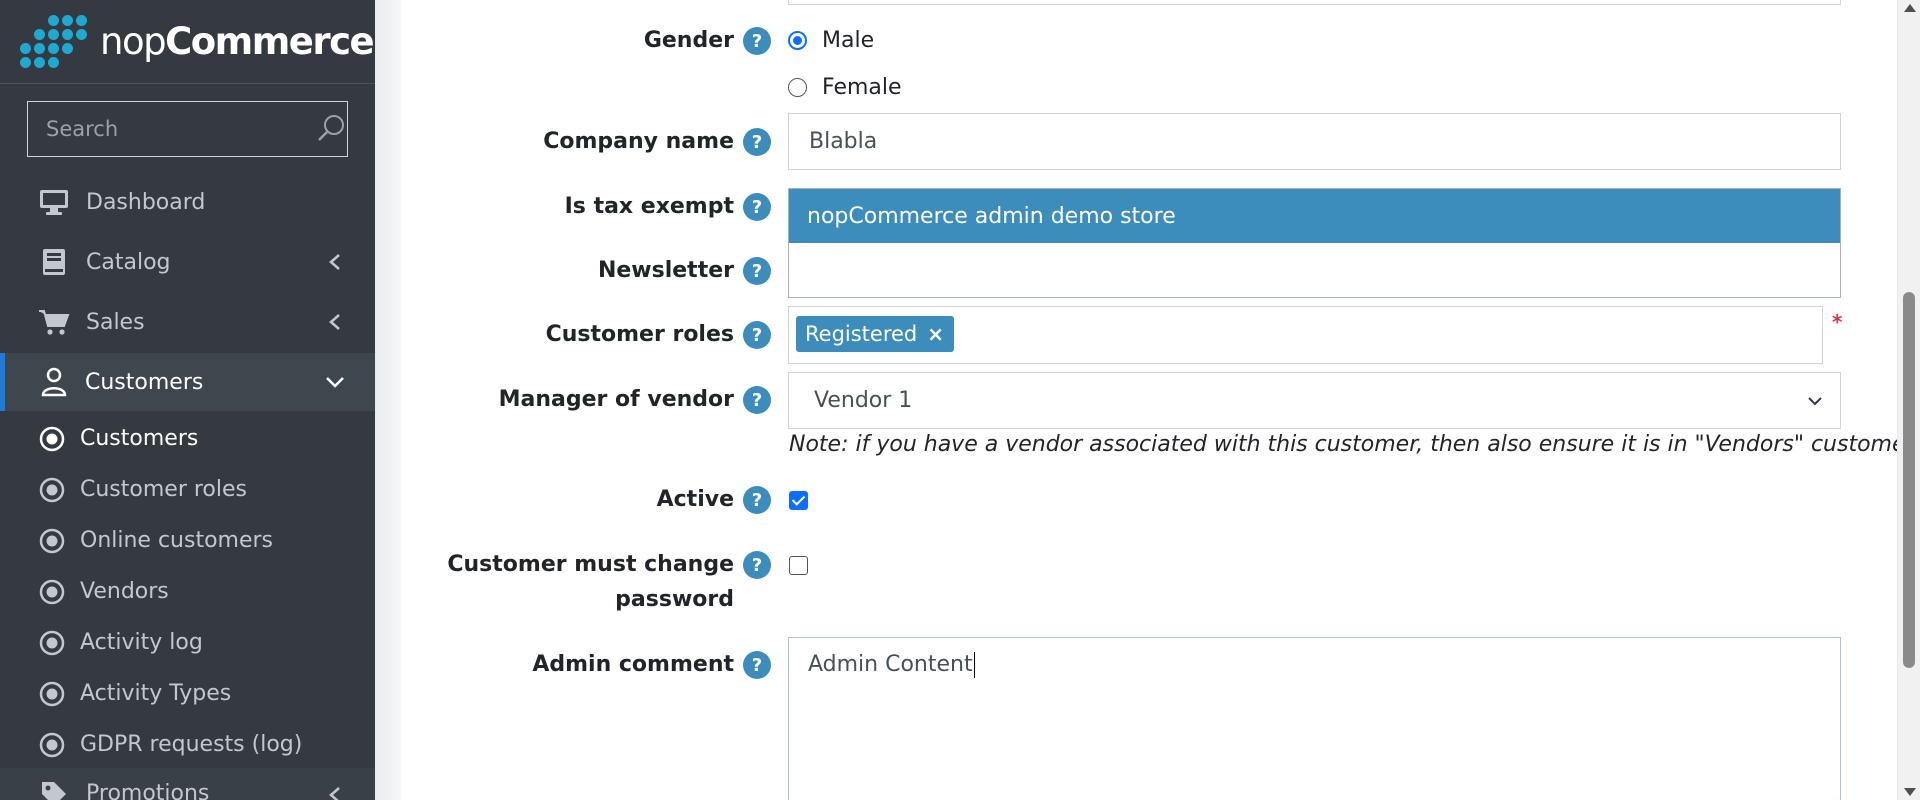 The height and width of the screenshot is (800, 1920). I want to click on submenu-item-customer-roles: Customer roles, so click(187, 489).